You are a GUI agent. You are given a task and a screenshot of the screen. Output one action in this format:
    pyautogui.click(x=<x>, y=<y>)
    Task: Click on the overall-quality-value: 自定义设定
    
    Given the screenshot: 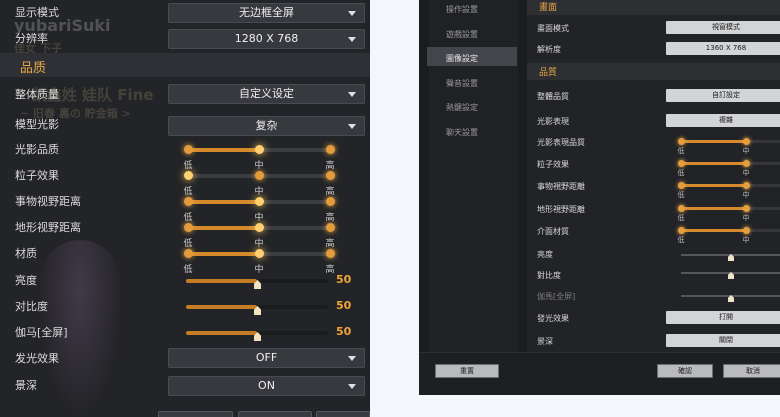 What is the action you would take?
    pyautogui.click(x=266, y=93)
    